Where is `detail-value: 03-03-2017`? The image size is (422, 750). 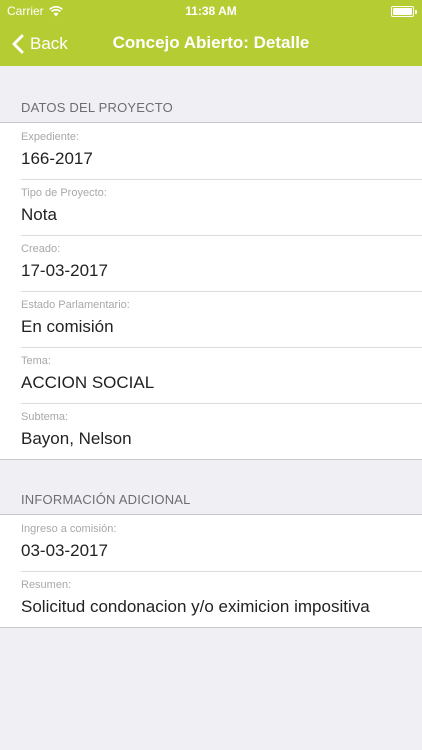 detail-value: 03-03-2017 is located at coordinates (64, 550).